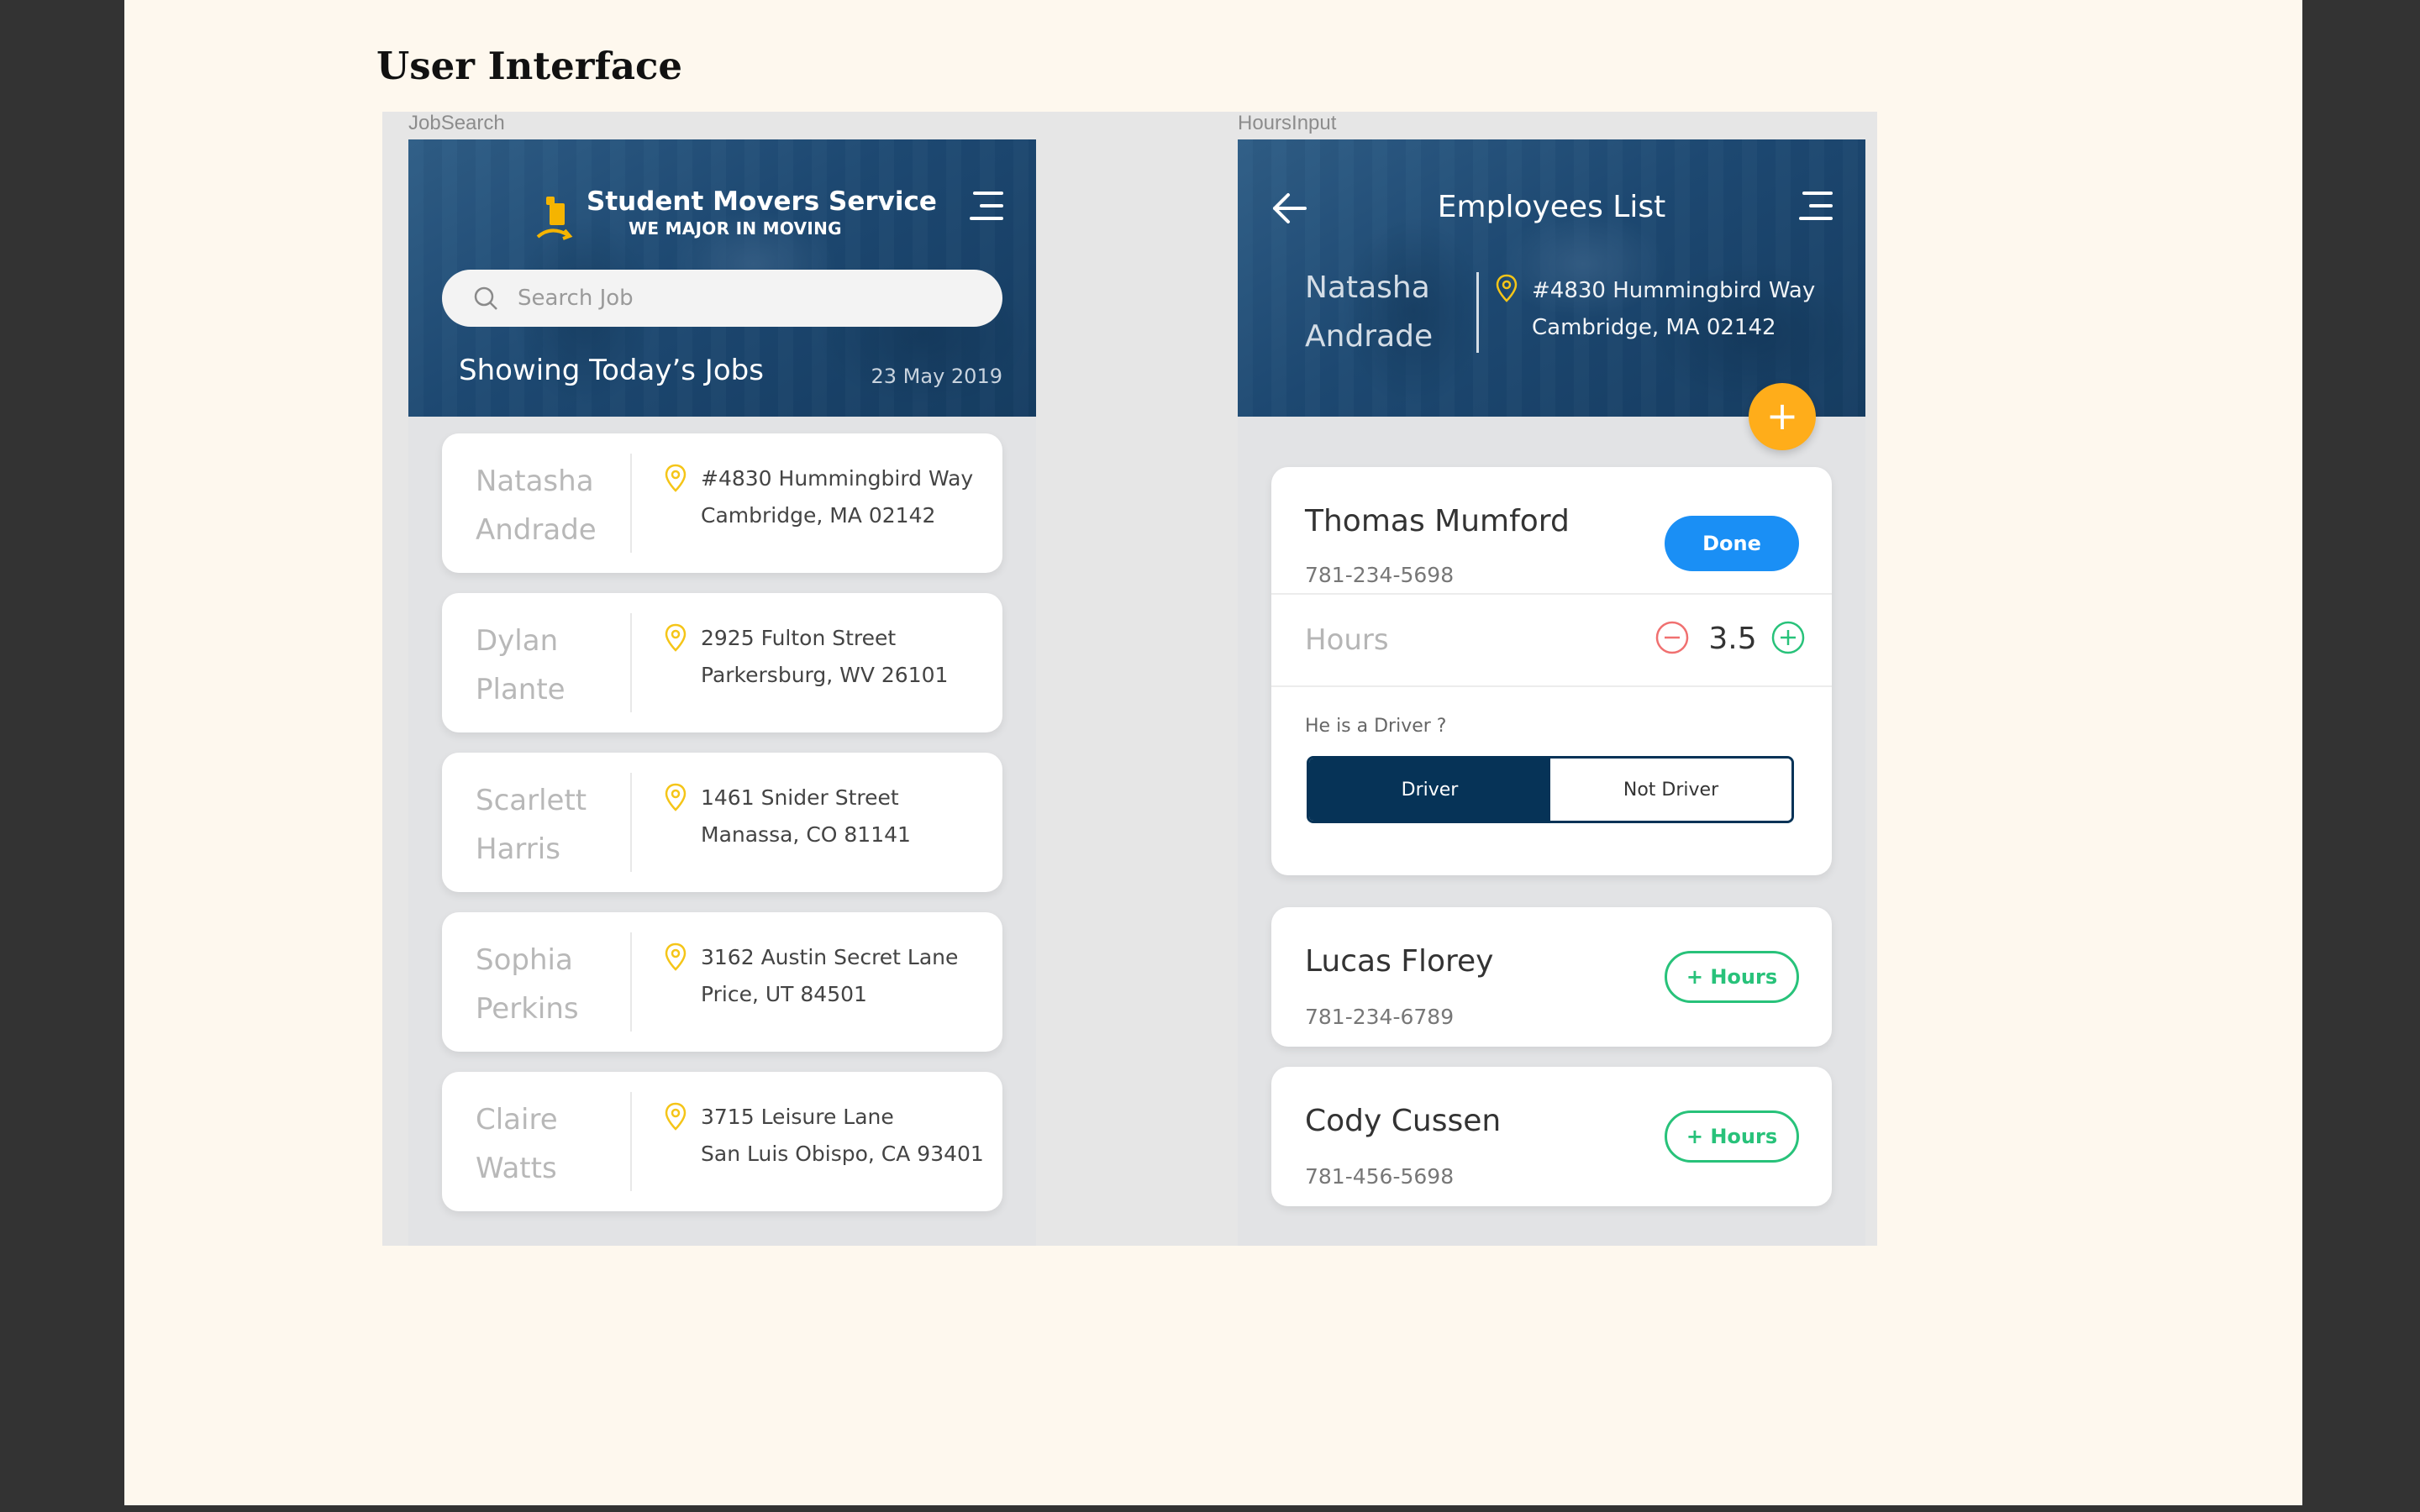 This screenshot has width=2420, height=1512. What do you see at coordinates (1783, 416) in the screenshot?
I see `add-employee-button: +` at bounding box center [1783, 416].